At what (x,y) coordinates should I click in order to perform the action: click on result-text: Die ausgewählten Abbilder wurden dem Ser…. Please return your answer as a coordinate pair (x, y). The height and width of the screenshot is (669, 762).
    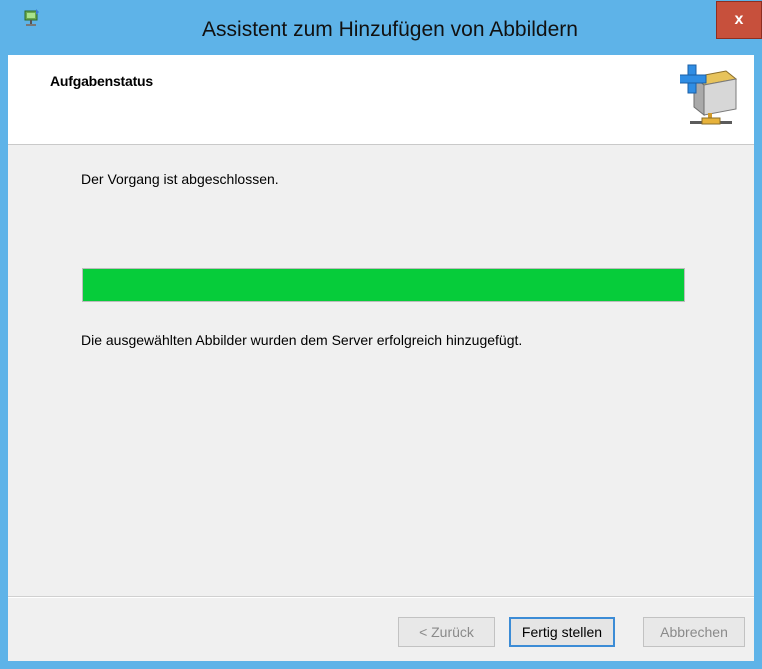
    Looking at the image, I should click on (302, 340).